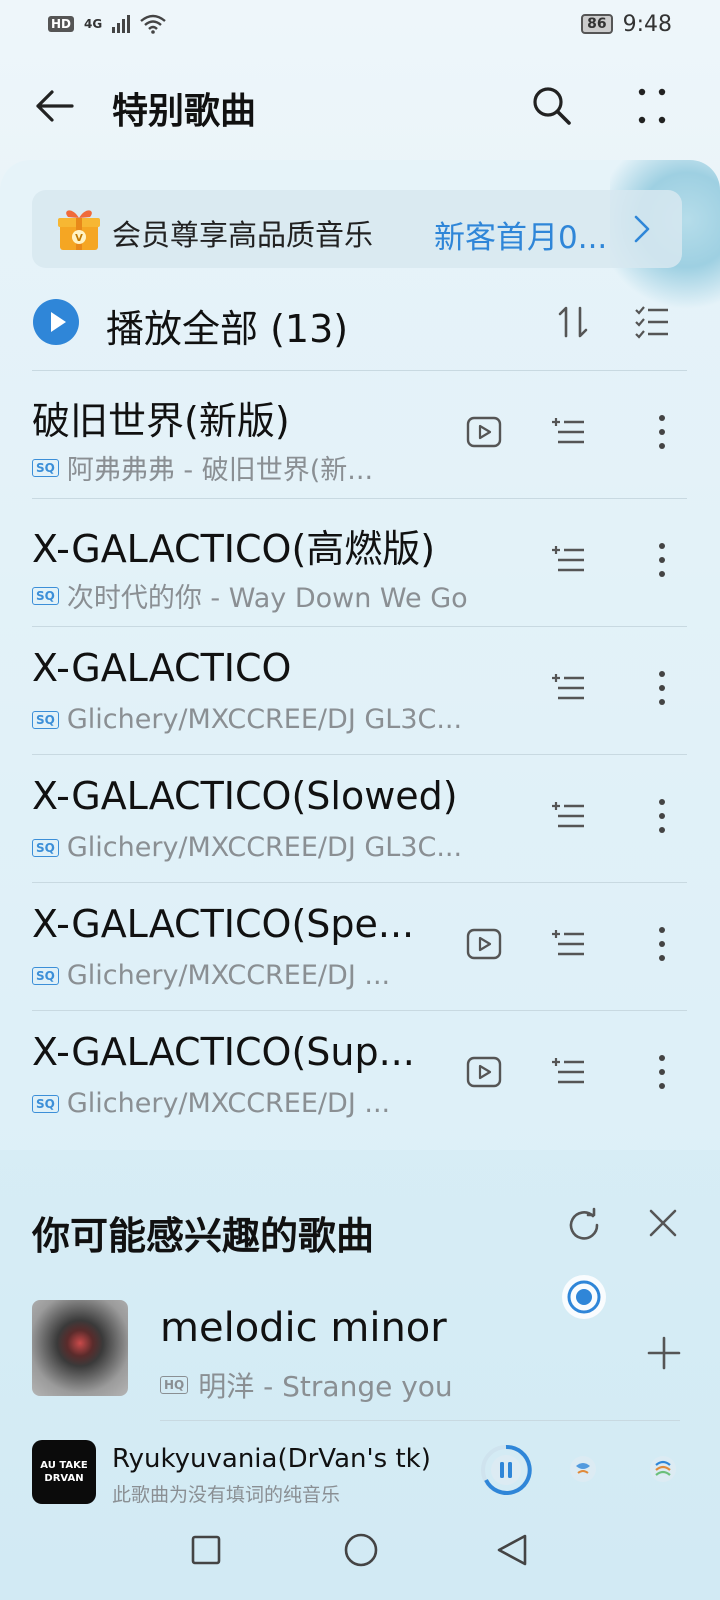 The width and height of the screenshot is (720, 1600). Describe the element at coordinates (652, 322) in the screenshot. I see `multi-select-icon` at that location.